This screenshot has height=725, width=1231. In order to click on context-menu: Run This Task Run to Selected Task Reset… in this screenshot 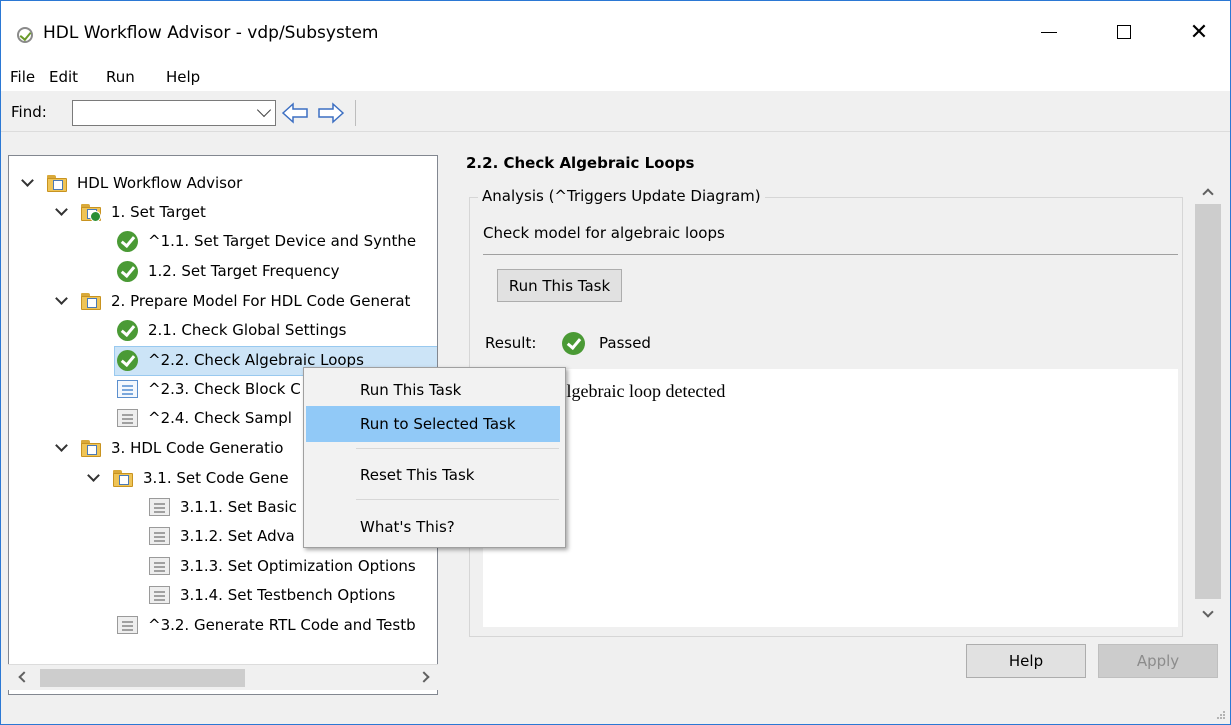, I will do `click(434, 457)`.